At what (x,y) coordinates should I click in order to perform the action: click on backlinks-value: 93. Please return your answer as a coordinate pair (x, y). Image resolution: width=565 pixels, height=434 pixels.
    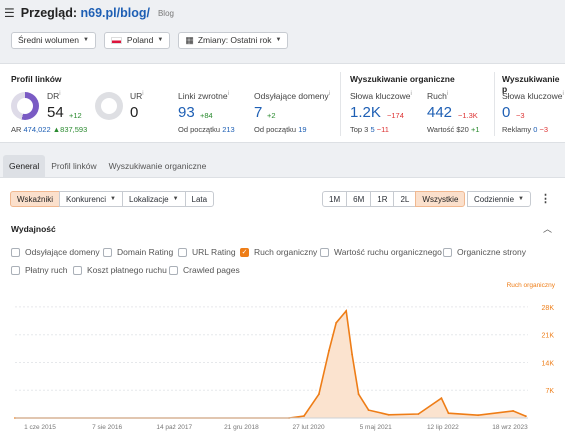
    Looking at the image, I should click on (186, 112).